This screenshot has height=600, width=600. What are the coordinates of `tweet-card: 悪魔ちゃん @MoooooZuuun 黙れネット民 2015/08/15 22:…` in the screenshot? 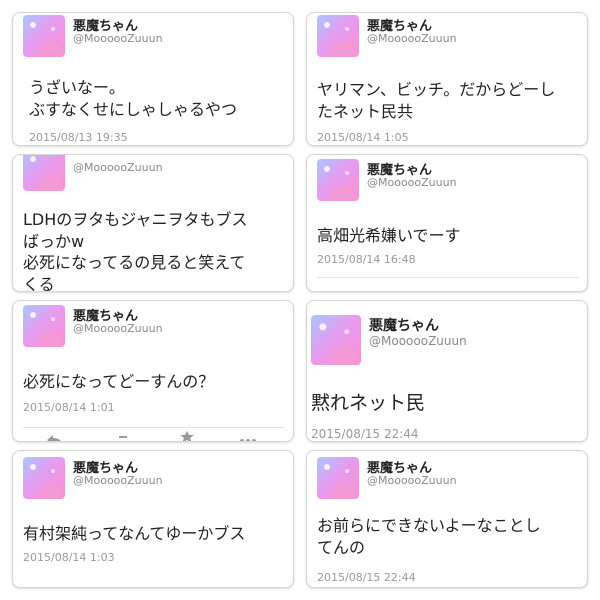 It's located at (447, 371).